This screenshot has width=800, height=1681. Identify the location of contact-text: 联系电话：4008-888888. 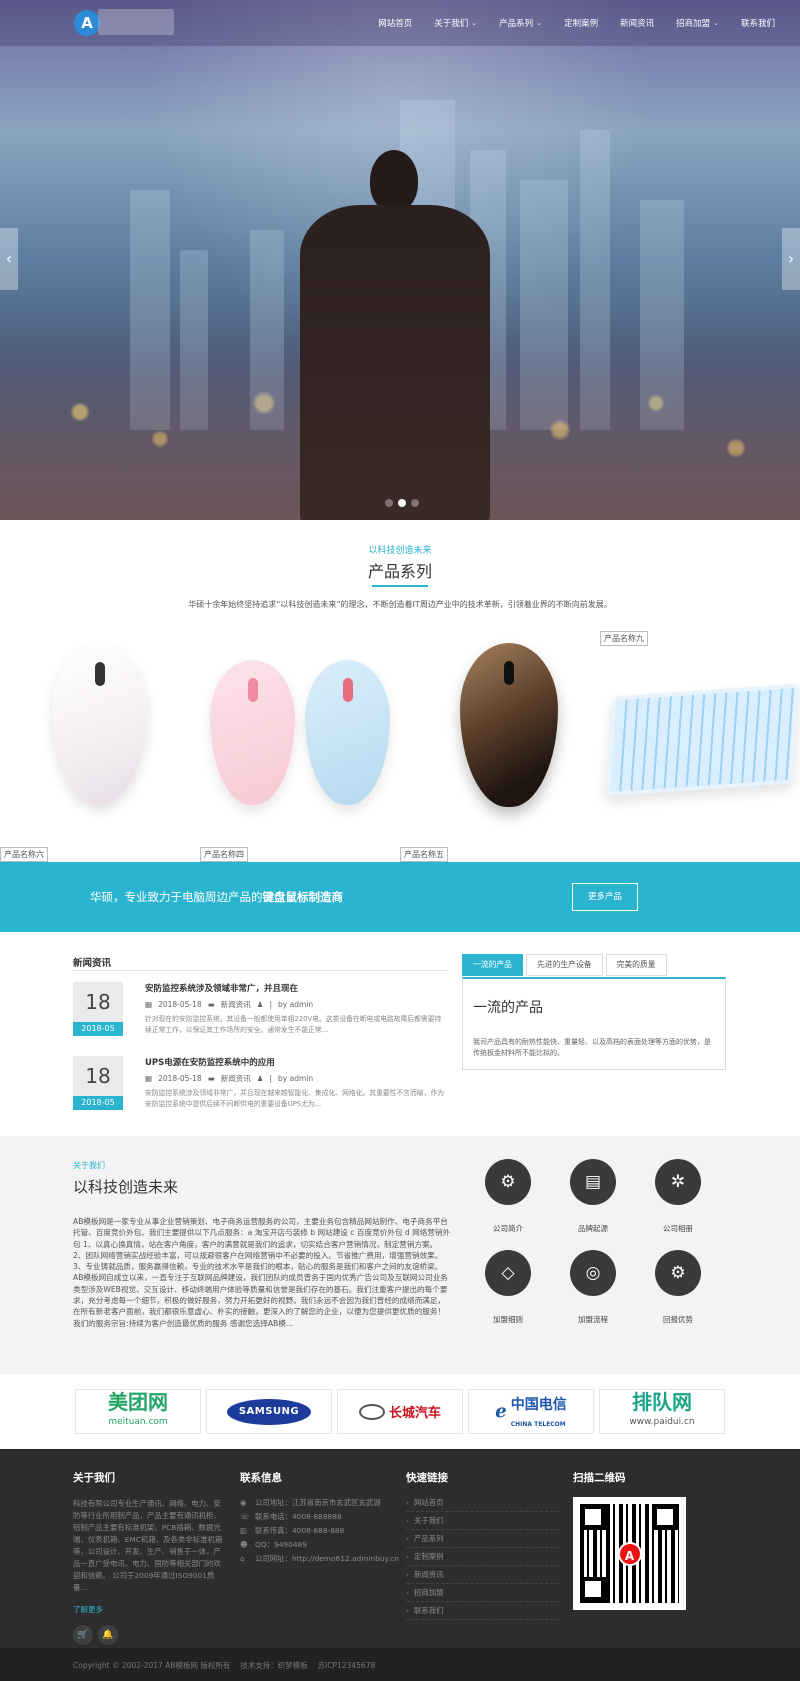
(298, 1516).